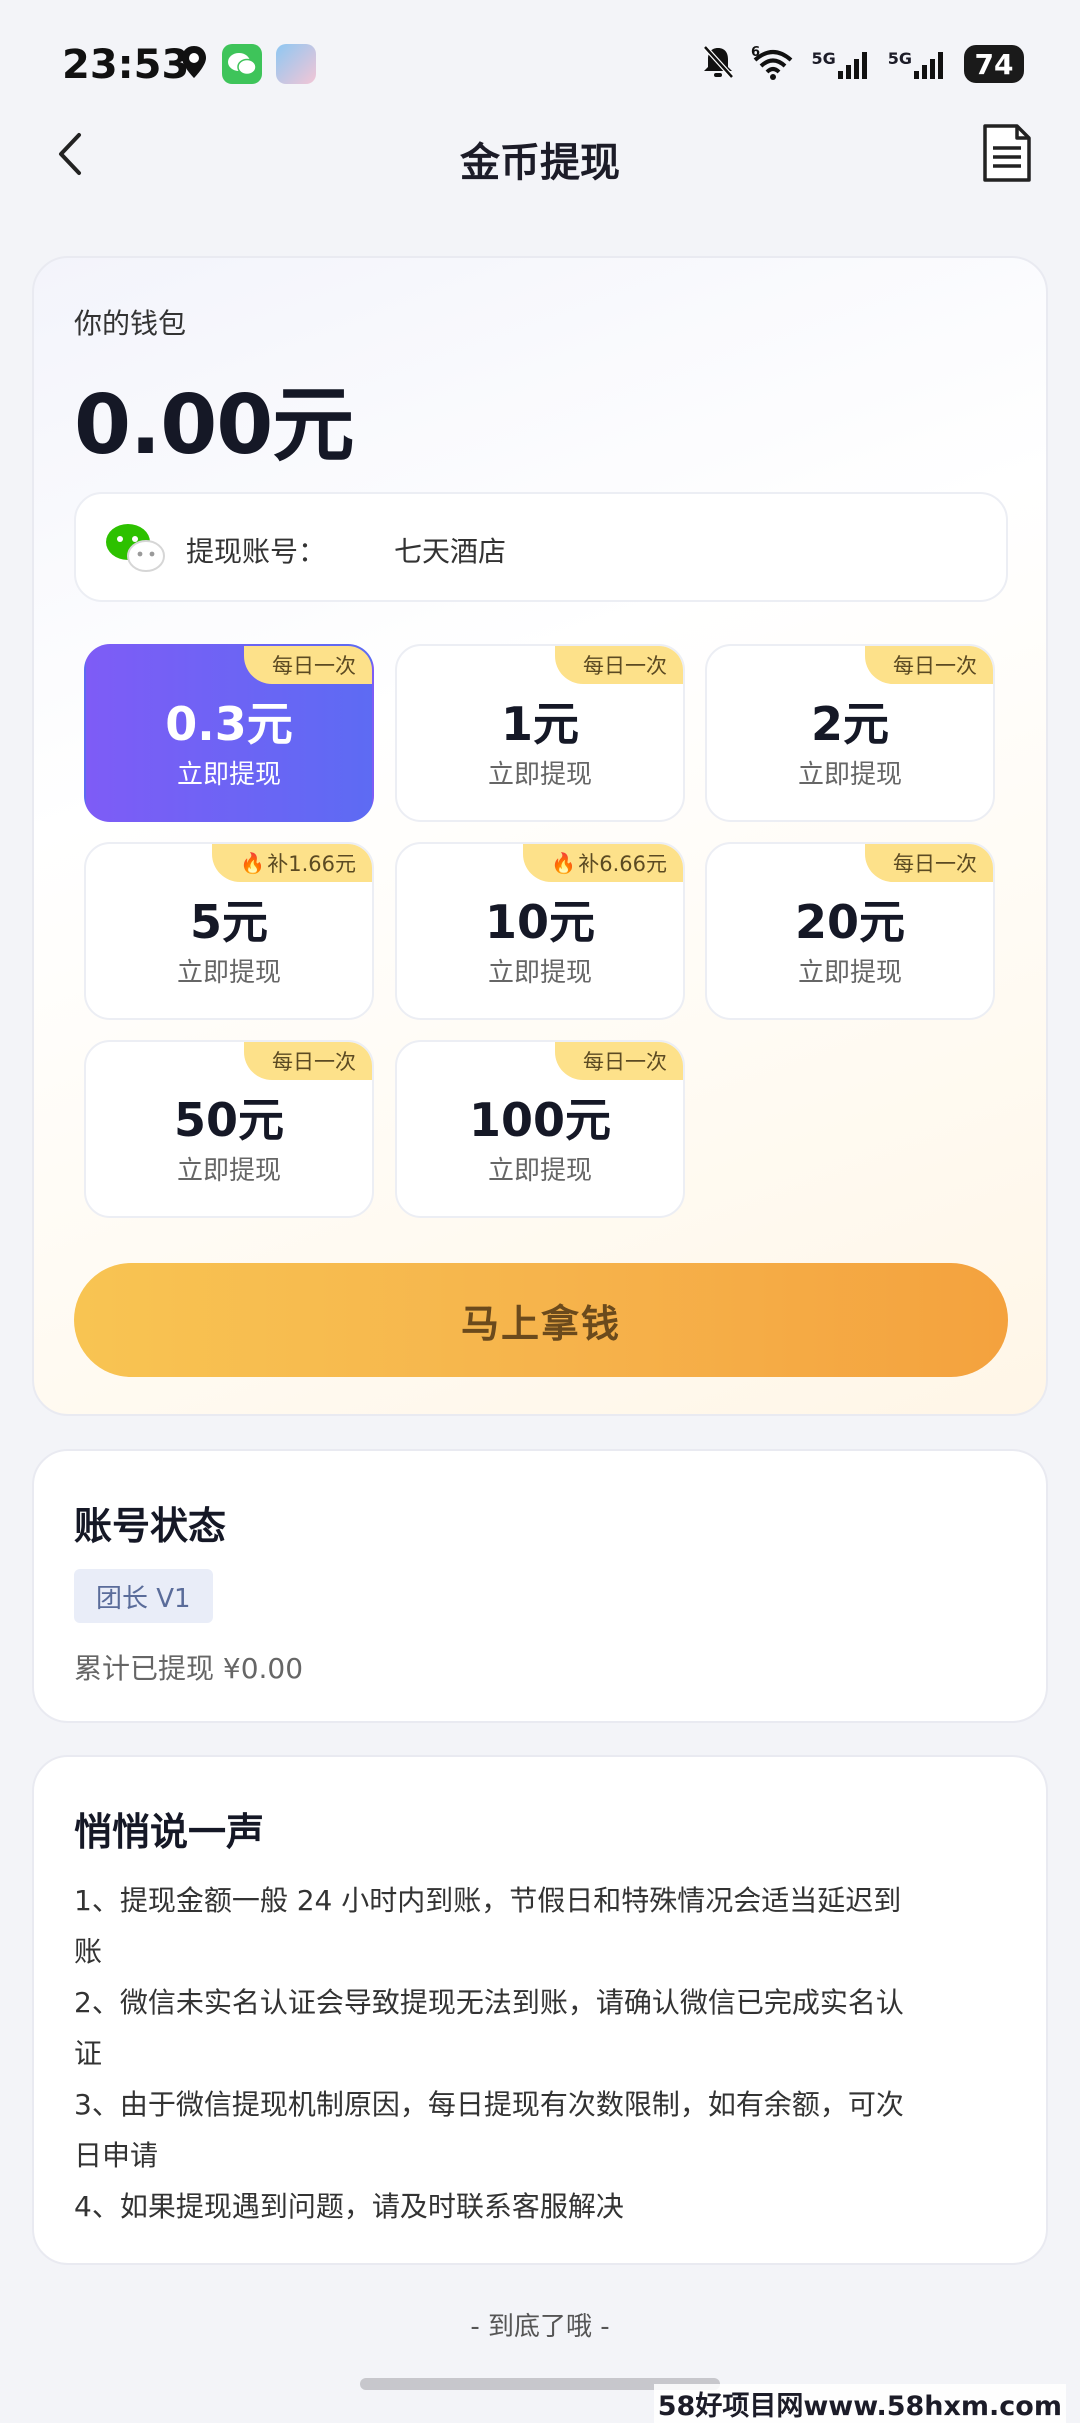 The width and height of the screenshot is (1080, 2423). What do you see at coordinates (859, 2403) in the screenshot?
I see `watermark-text: 58好项目网www.58hxm.com` at bounding box center [859, 2403].